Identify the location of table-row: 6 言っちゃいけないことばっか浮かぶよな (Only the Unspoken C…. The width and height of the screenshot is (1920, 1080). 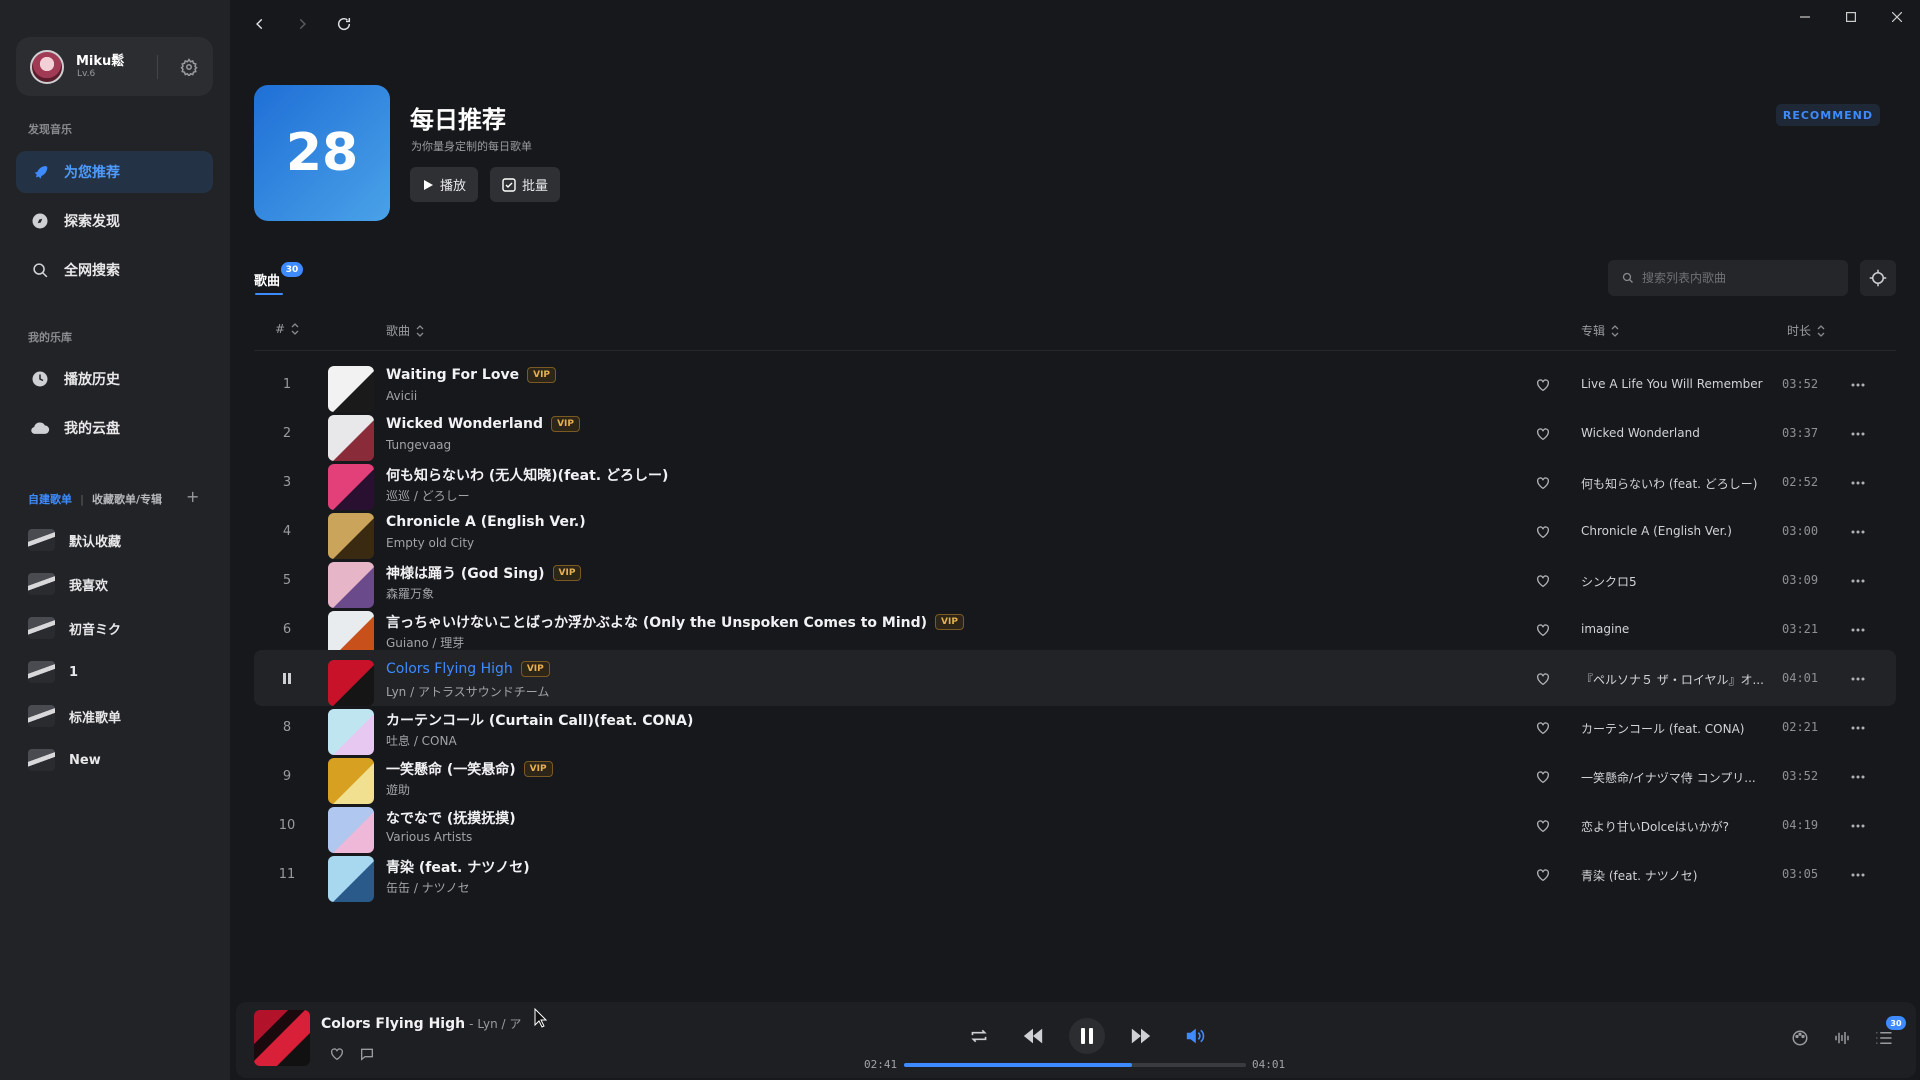
(1075, 629).